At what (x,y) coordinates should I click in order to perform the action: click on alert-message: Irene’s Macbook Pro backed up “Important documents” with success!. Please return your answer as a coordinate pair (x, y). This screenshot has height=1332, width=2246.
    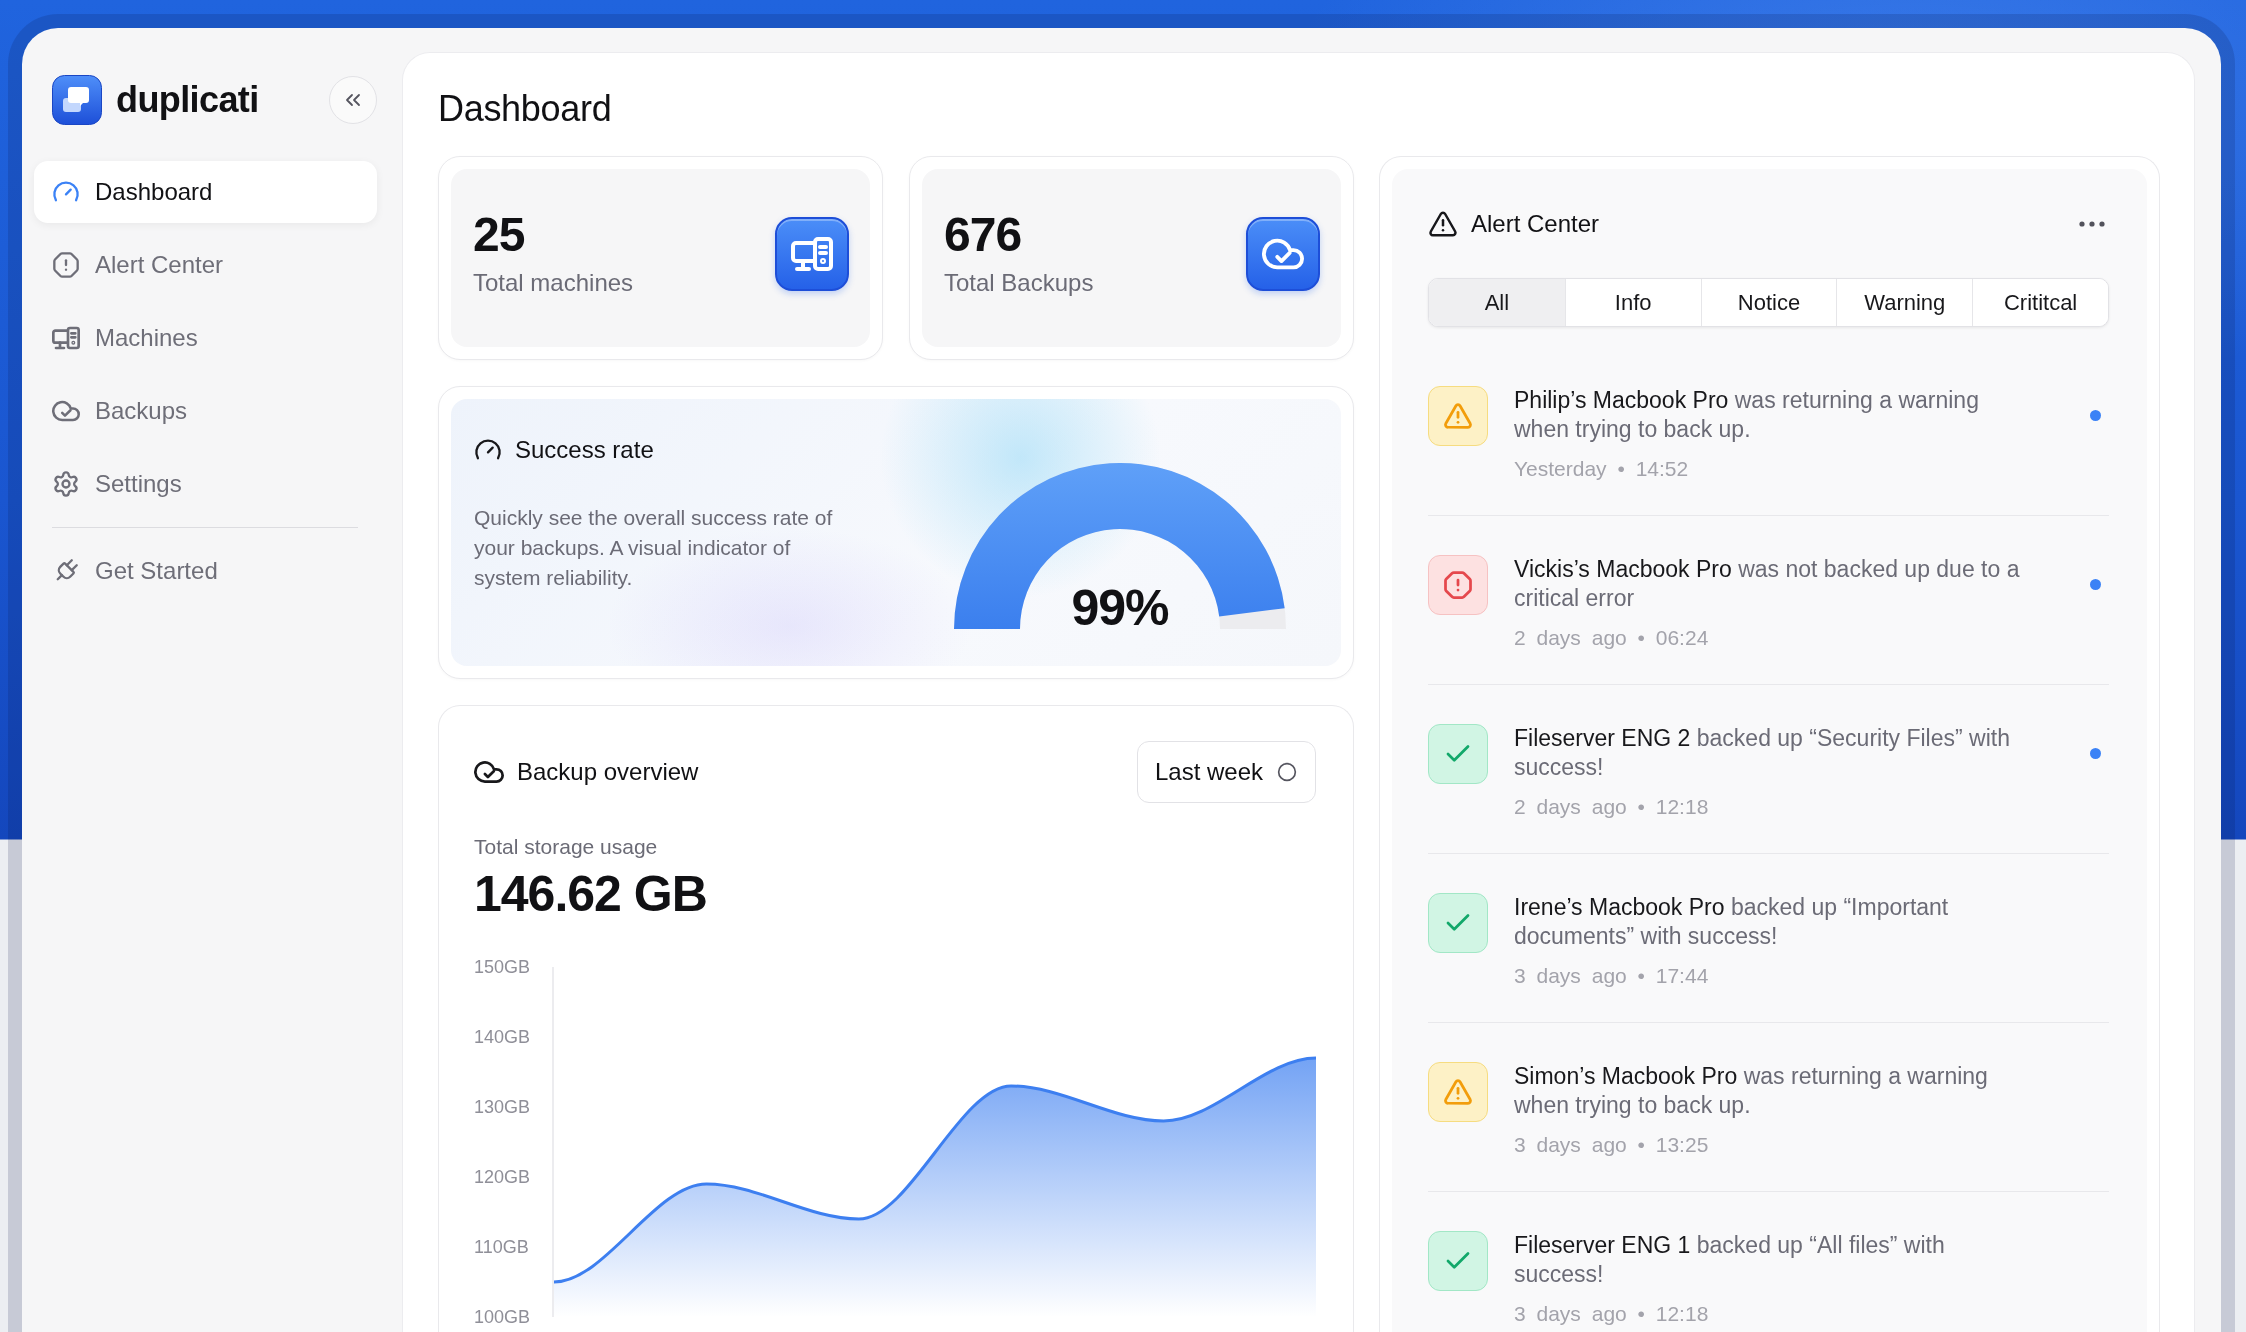
    Looking at the image, I should click on (1732, 922).